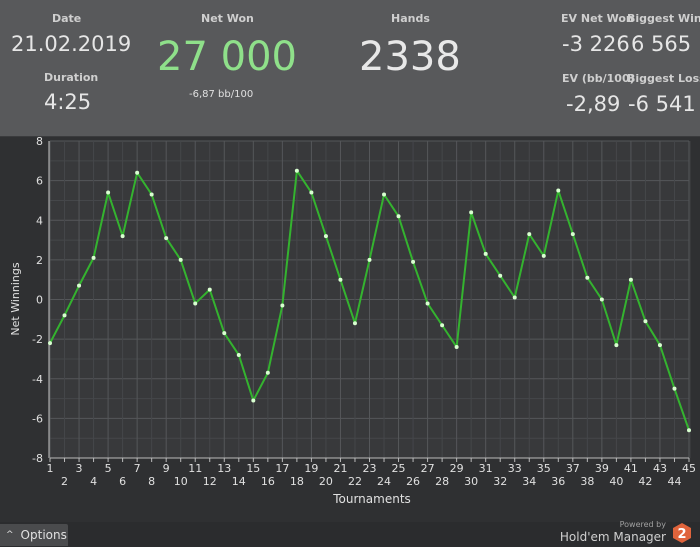 The image size is (700, 547). What do you see at coordinates (43, 535) in the screenshot?
I see `options-label: Options` at bounding box center [43, 535].